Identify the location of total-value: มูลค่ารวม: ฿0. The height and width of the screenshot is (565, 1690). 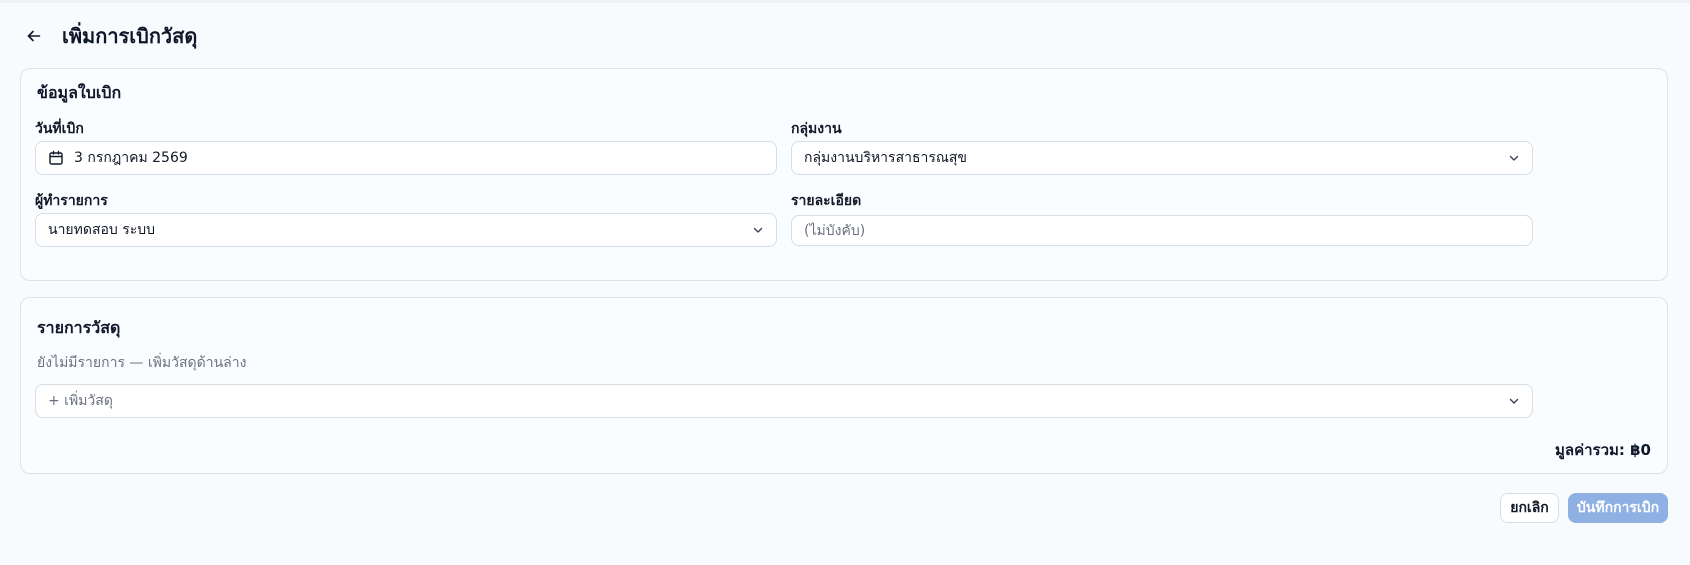
(1603, 450).